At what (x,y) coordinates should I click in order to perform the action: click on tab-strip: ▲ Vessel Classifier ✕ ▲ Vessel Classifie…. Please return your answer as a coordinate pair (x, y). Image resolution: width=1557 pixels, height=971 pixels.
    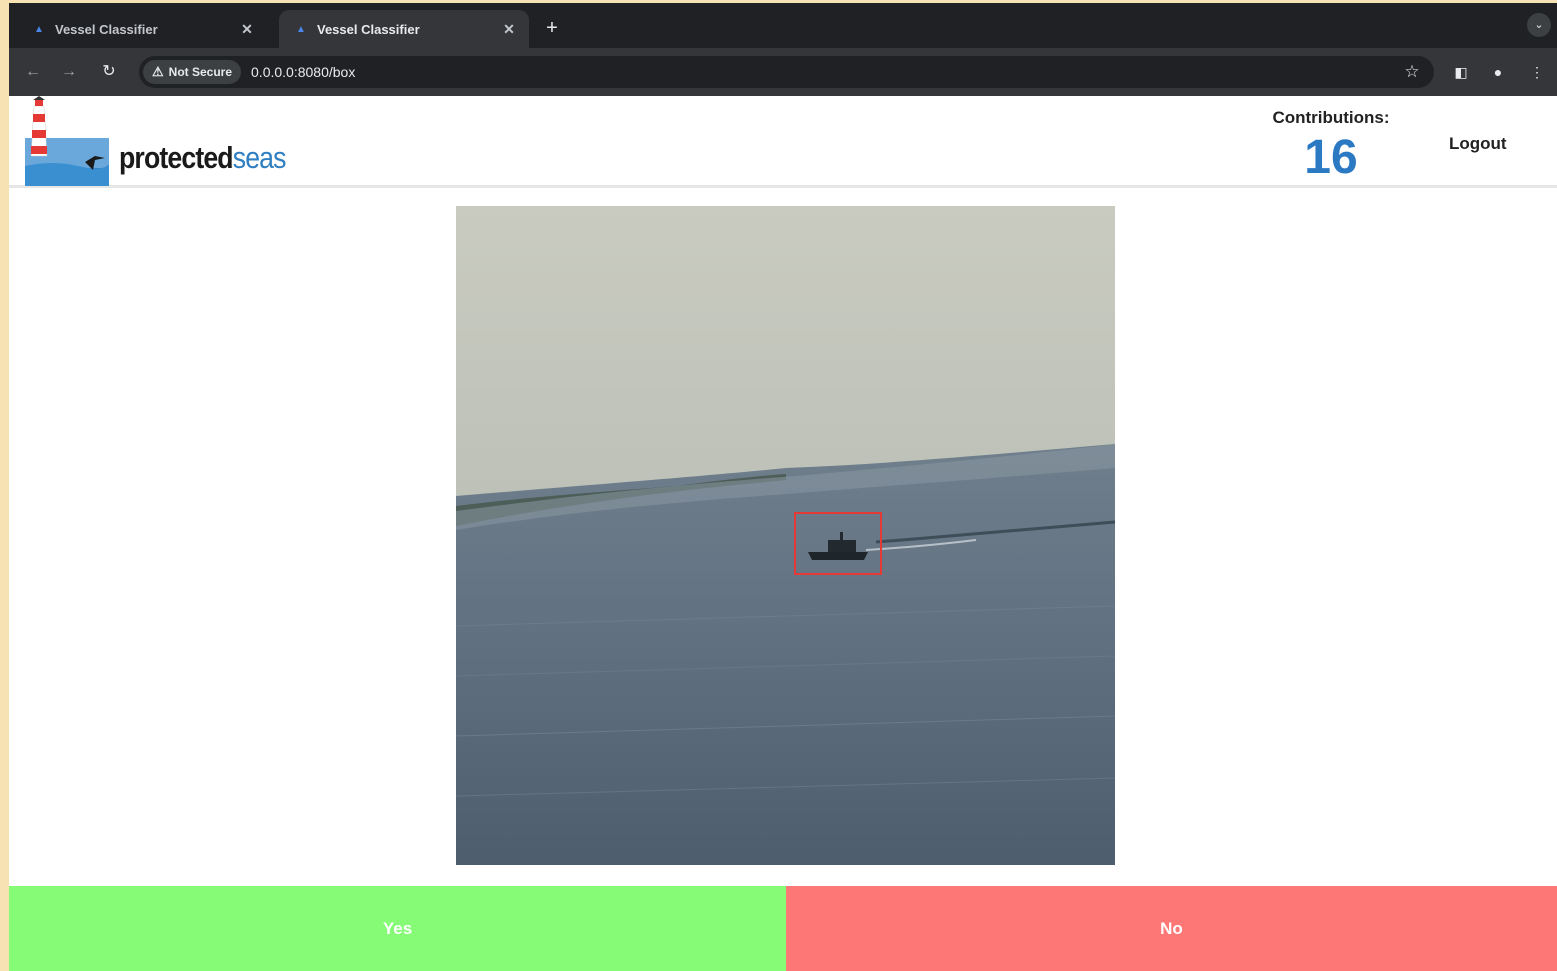
    Looking at the image, I should click on (783, 25).